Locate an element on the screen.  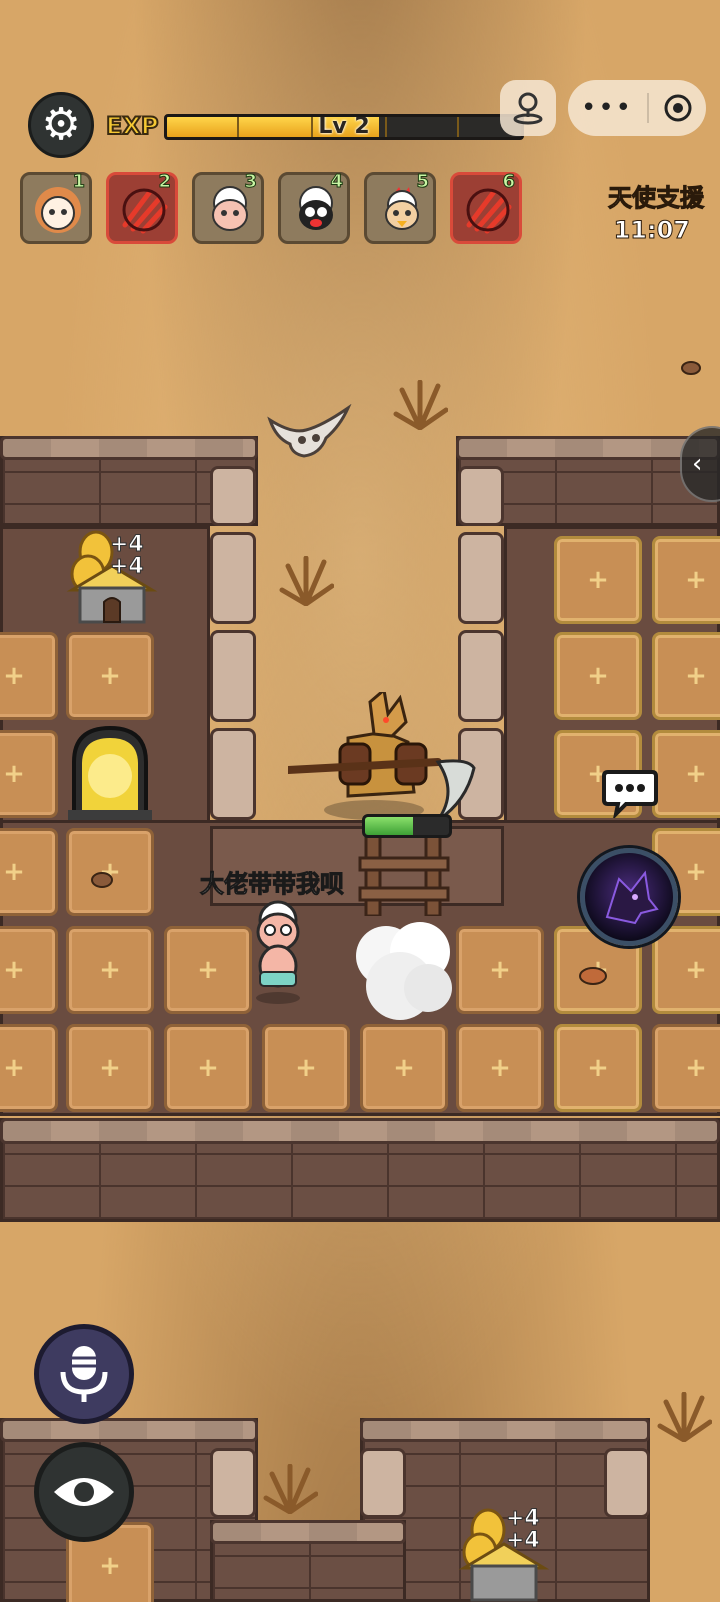
view-toggle-button is located at coordinates (84, 1492).